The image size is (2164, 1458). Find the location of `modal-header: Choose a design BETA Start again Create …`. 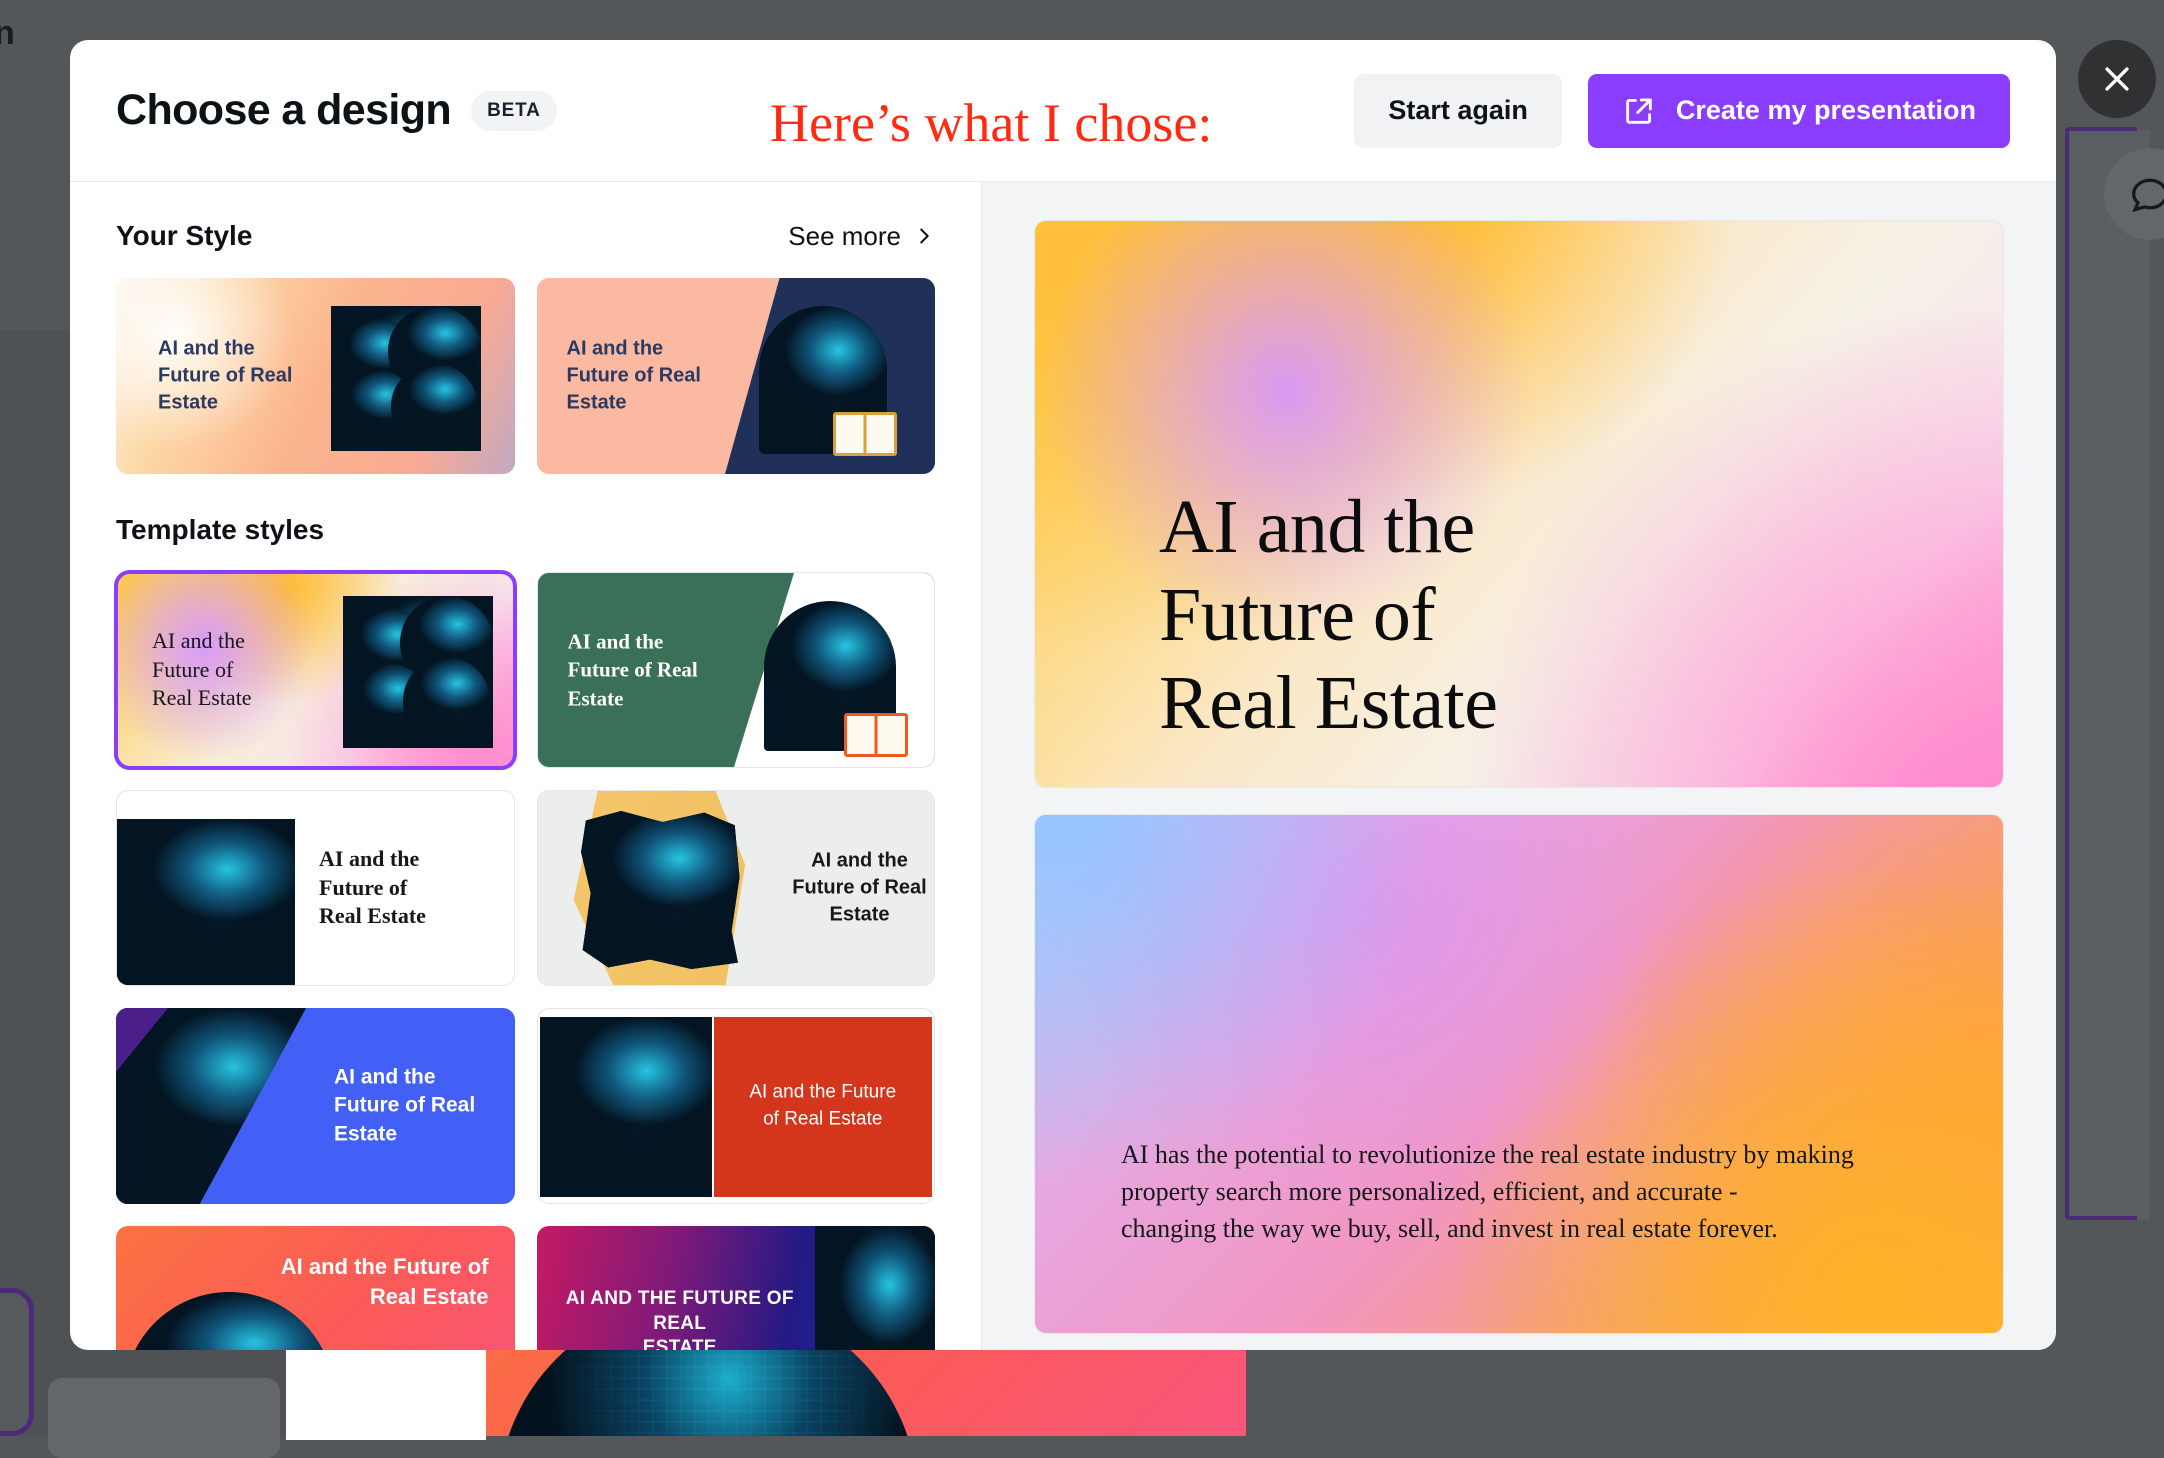

modal-header: Choose a design BETA Start again Create … is located at coordinates (1063, 111).